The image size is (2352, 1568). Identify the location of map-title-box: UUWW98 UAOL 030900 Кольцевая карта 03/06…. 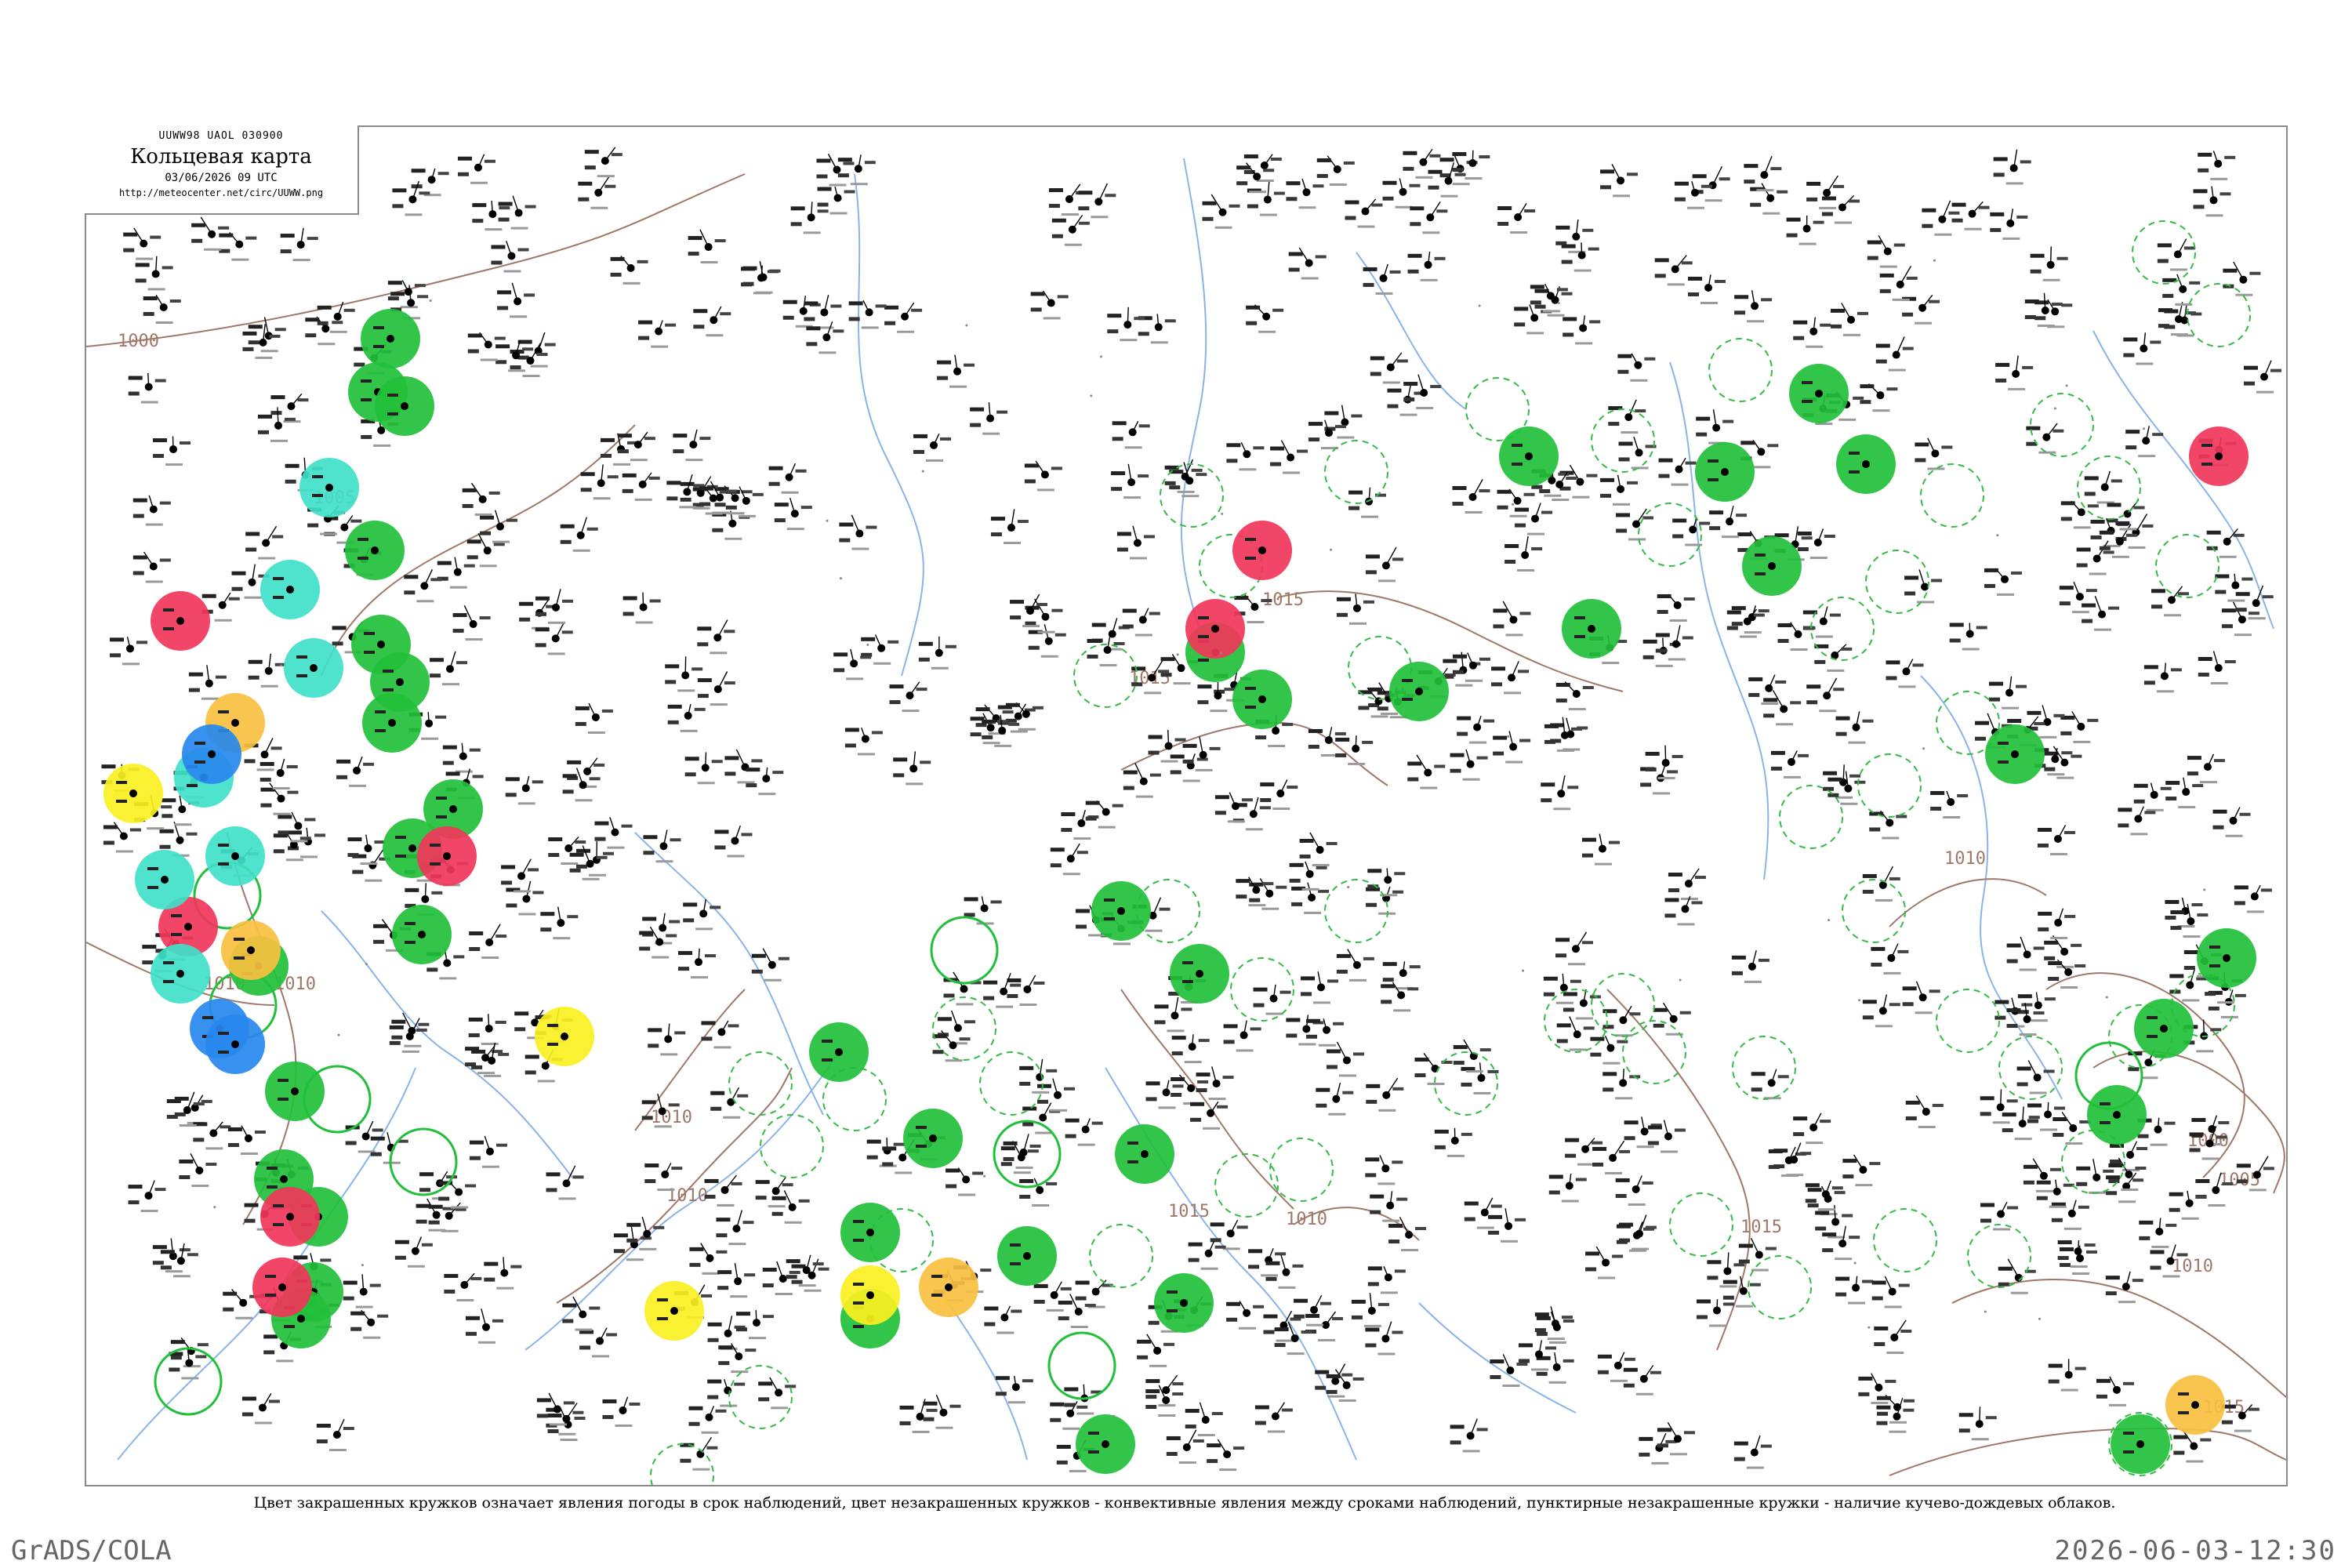
(222, 170).